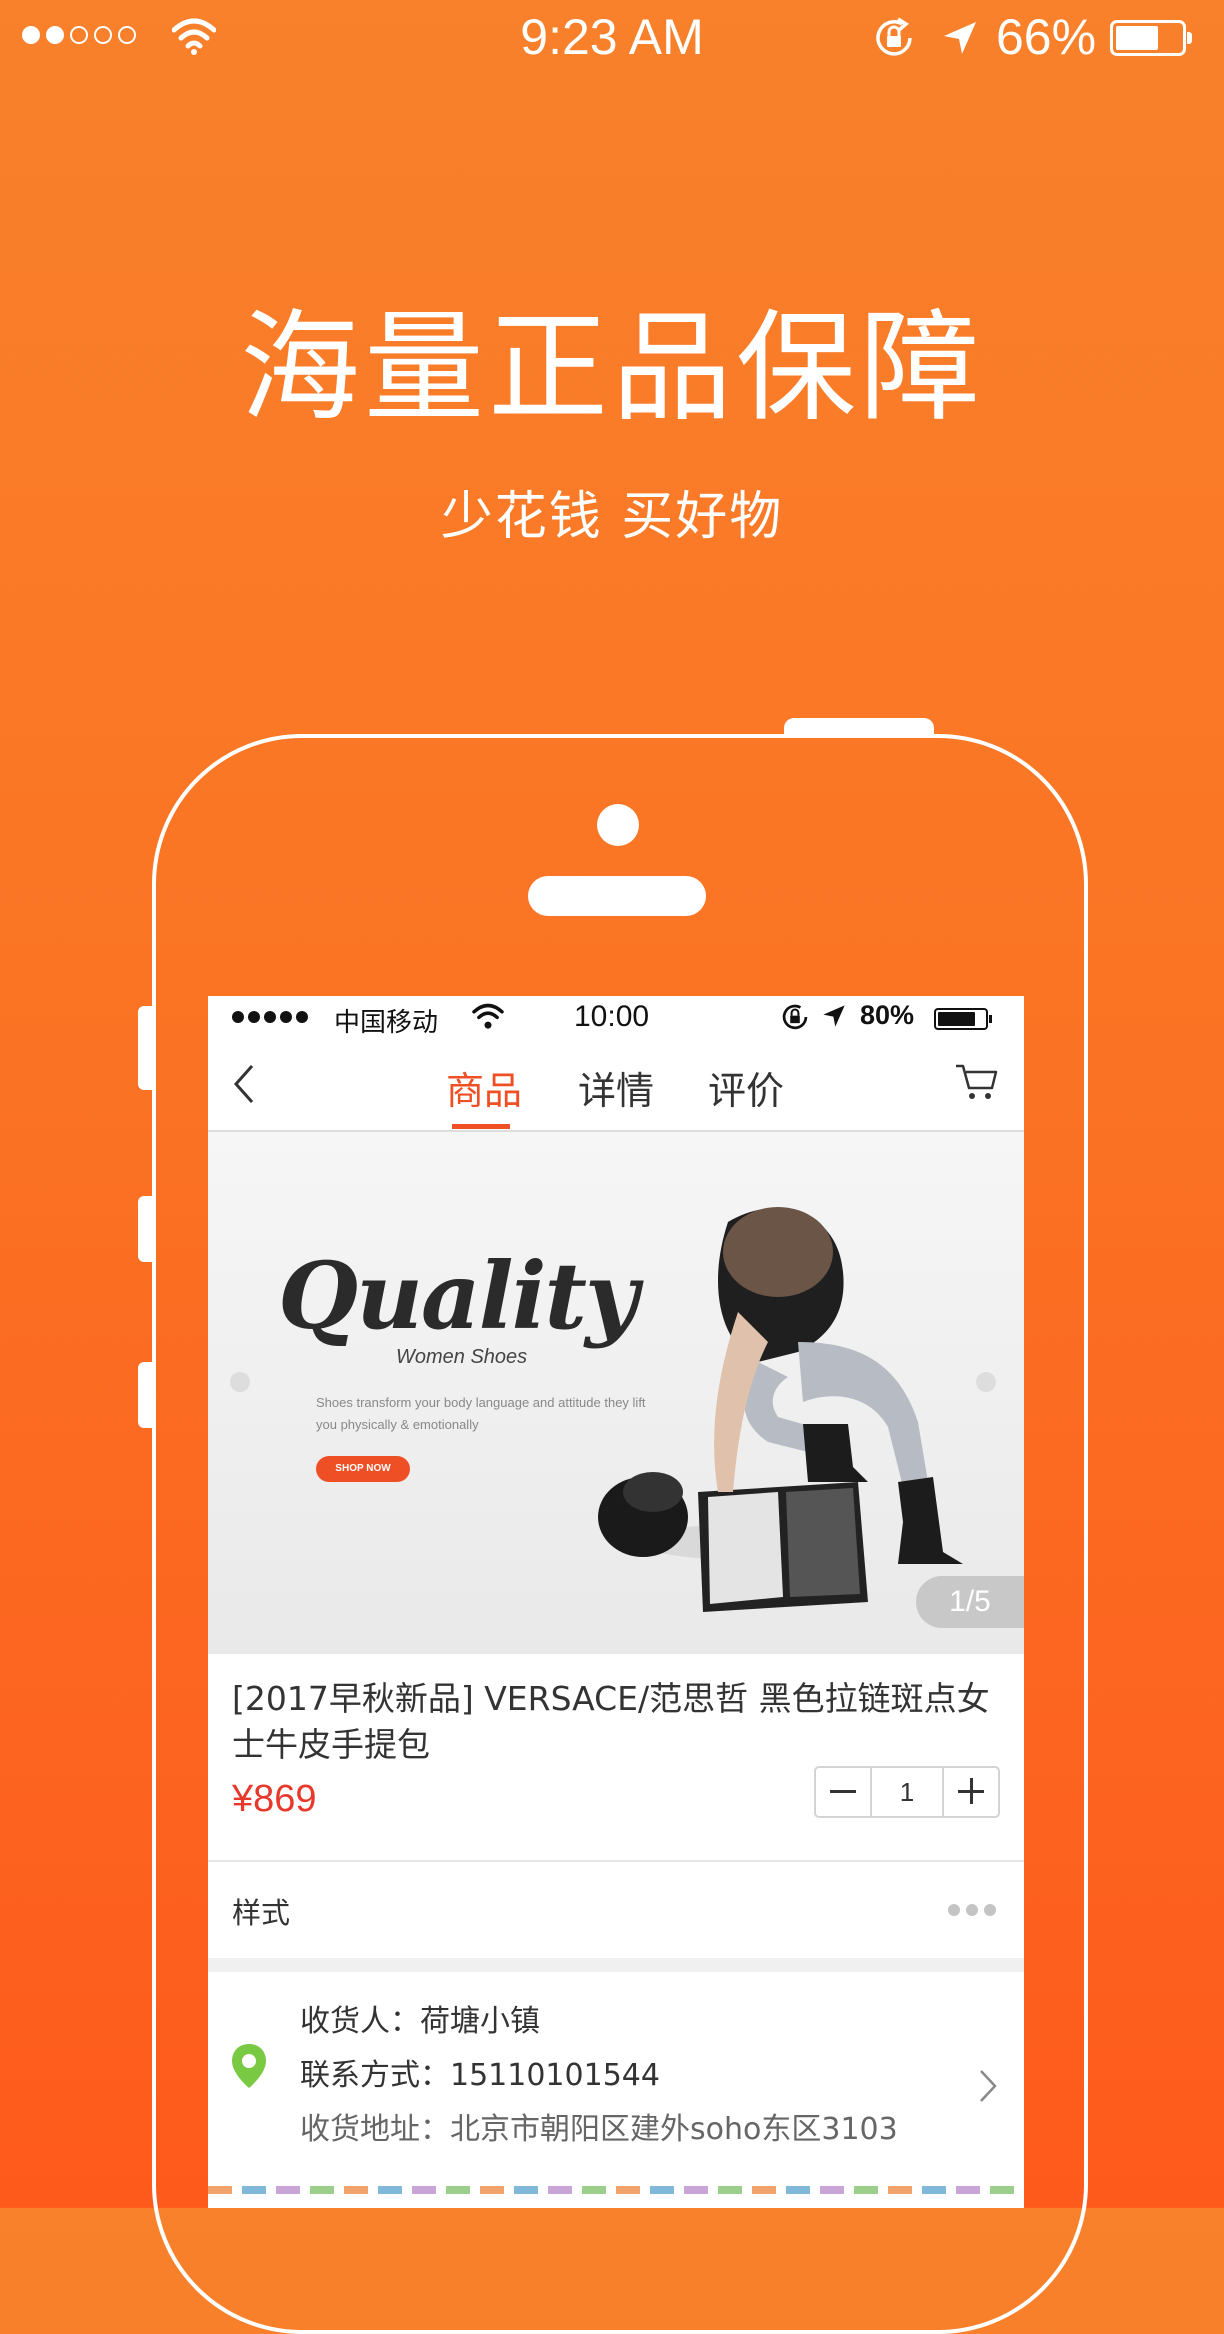 The width and height of the screenshot is (1224, 2334). What do you see at coordinates (145, 1395) in the screenshot?
I see `phone-volume-down` at bounding box center [145, 1395].